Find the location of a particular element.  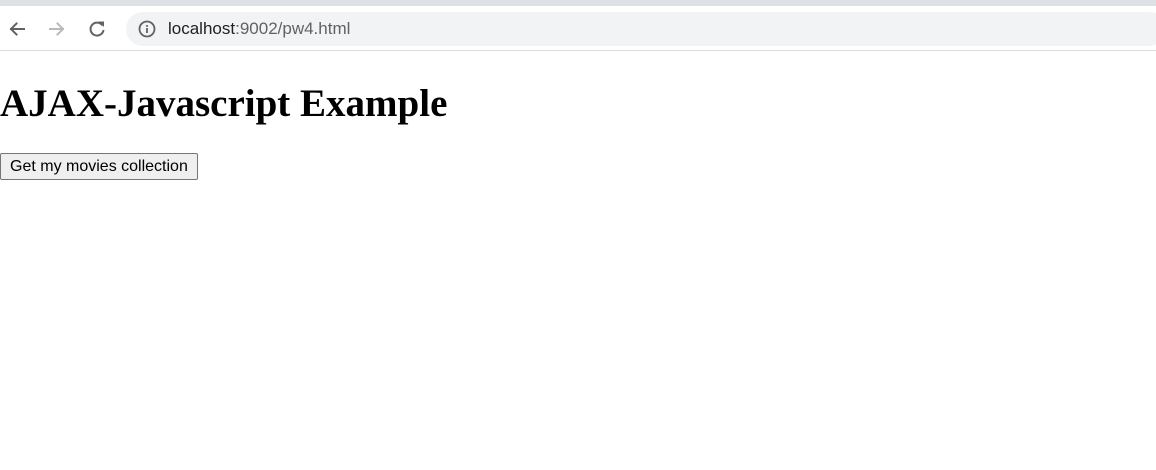

back-arrow-icon is located at coordinates (17, 29).